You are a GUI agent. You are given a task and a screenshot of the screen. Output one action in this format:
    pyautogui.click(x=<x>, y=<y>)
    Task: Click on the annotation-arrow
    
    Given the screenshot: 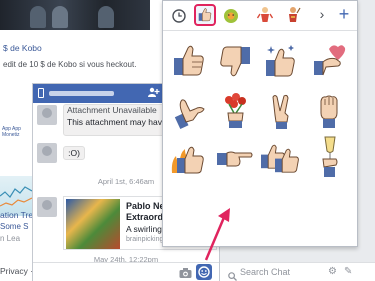 What is the action you would take?
    pyautogui.click(x=217, y=234)
    